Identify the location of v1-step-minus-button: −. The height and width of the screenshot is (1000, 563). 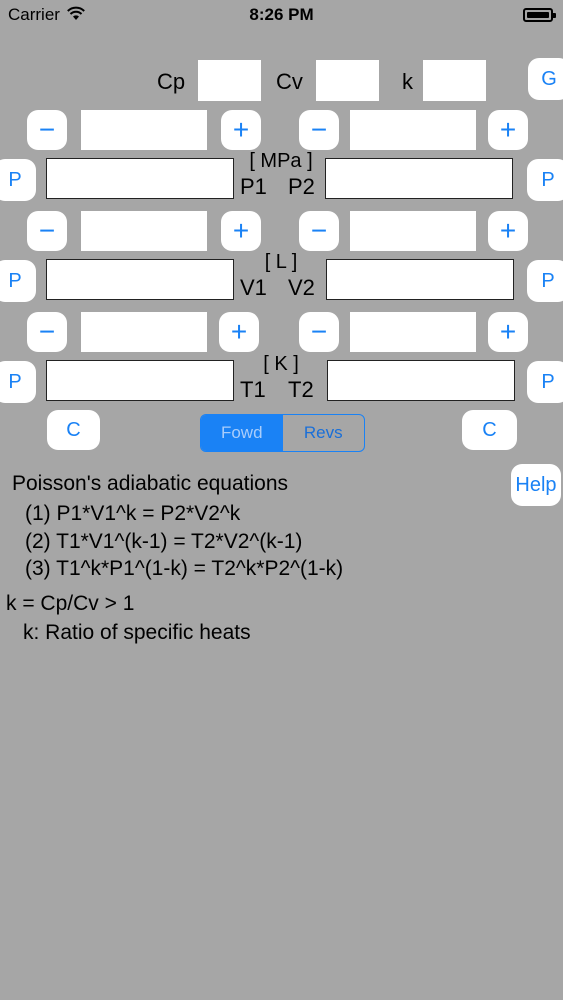
(47, 231).